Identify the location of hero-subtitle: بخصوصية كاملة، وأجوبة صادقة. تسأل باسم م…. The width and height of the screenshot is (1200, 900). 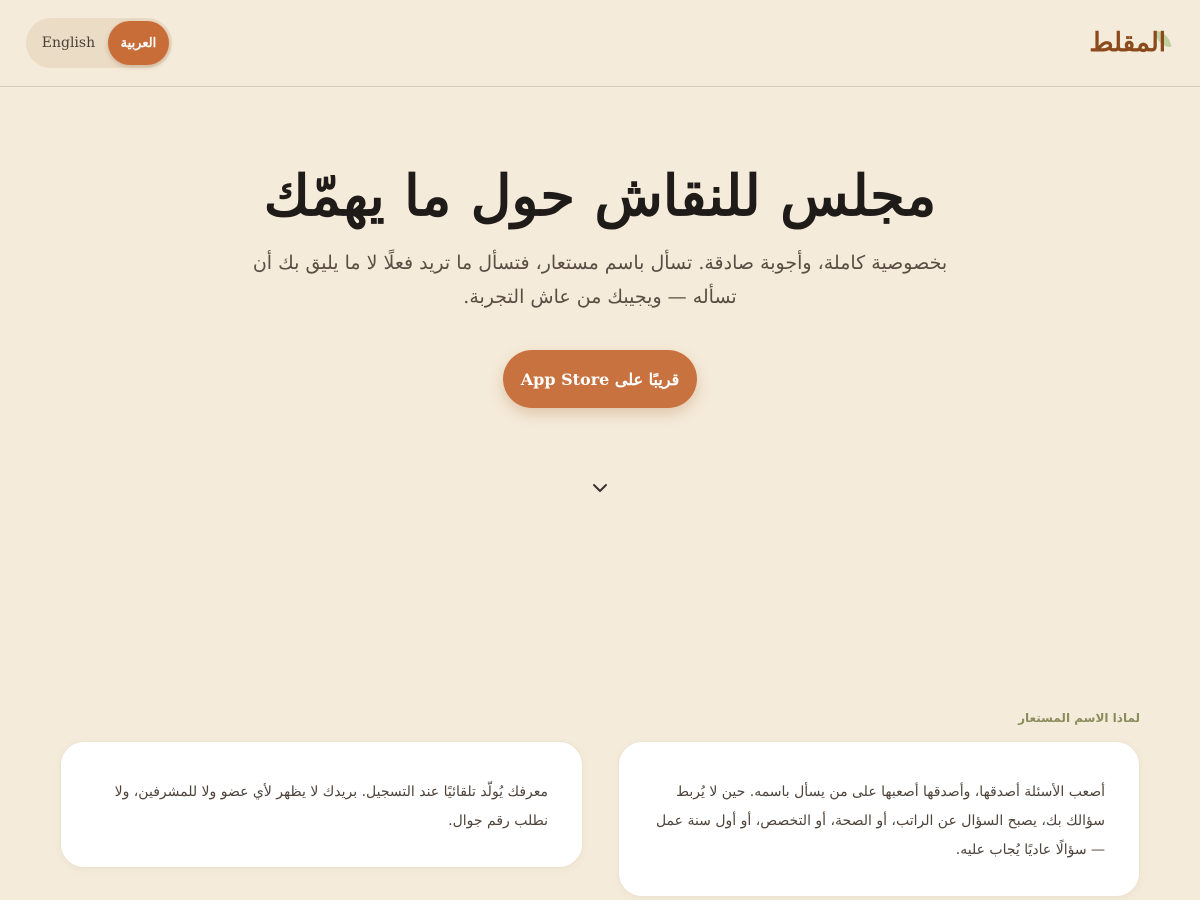
(600, 280).